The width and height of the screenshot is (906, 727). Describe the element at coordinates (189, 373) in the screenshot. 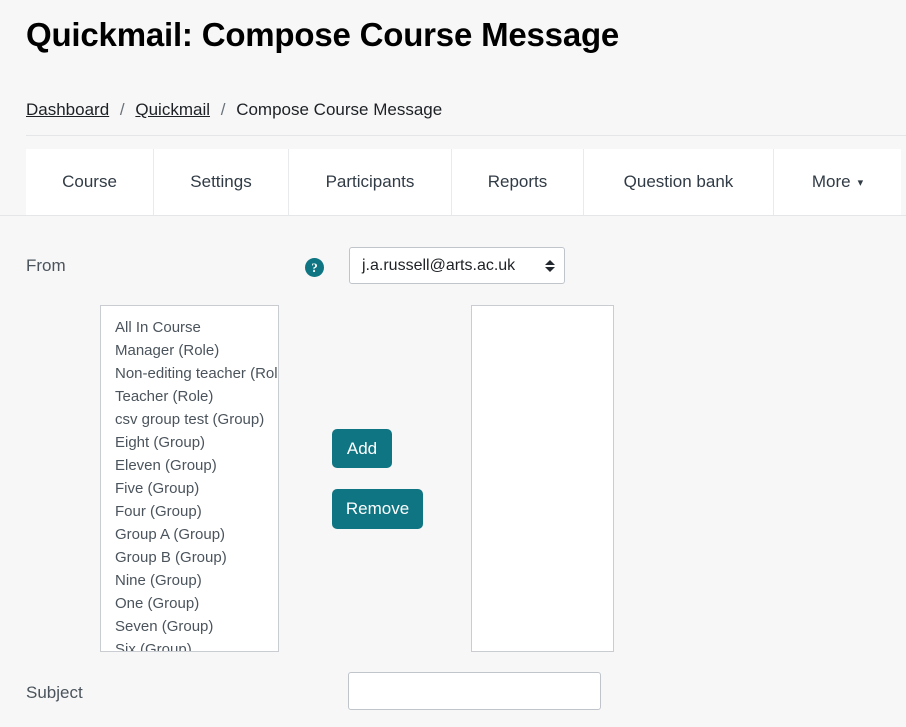

I see `list-item: Non-editing teacher (Role)` at that location.